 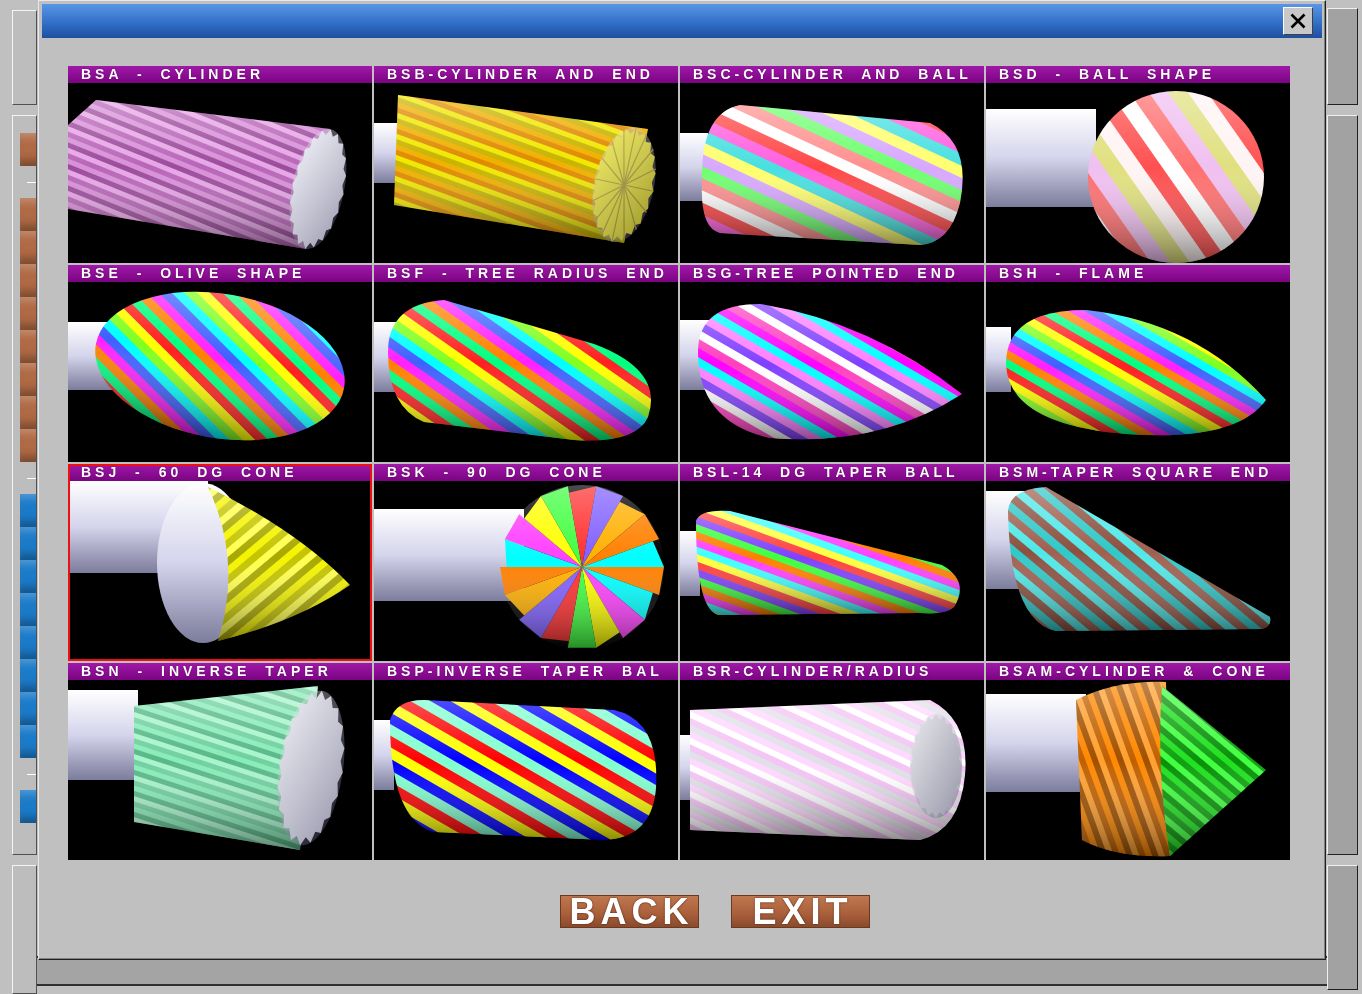 I want to click on burr-label: BSK - 90 DG CONE, so click(x=526, y=472).